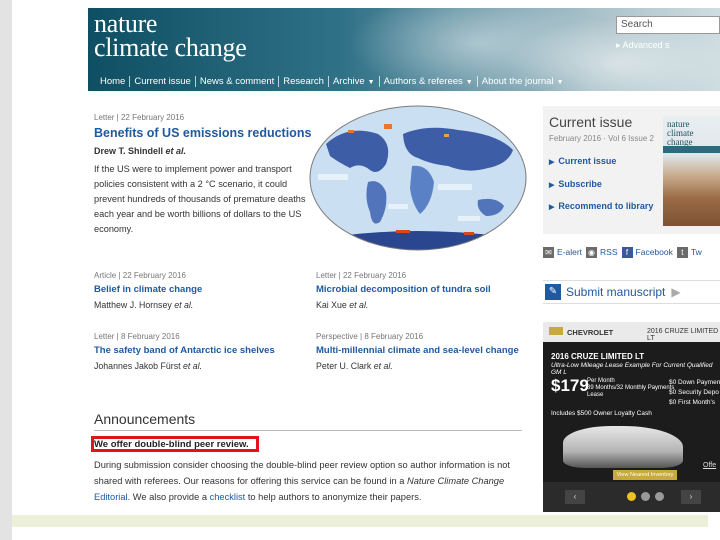 This screenshot has width=720, height=540. Describe the element at coordinates (601, 413) in the screenshot. I see `ad-bonus: Includes $500 Owner Loyalty Cash` at that location.